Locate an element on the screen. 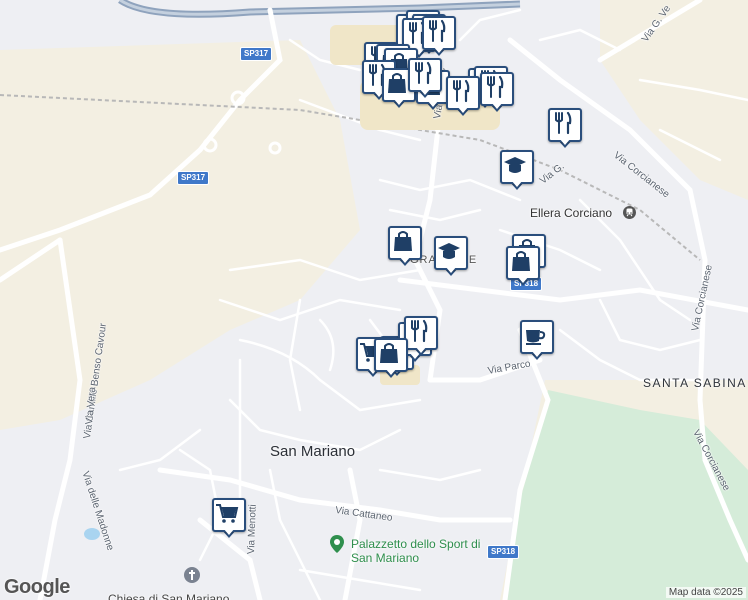 The width and height of the screenshot is (748, 600). street-label: Via Menotti is located at coordinates (252, 529).